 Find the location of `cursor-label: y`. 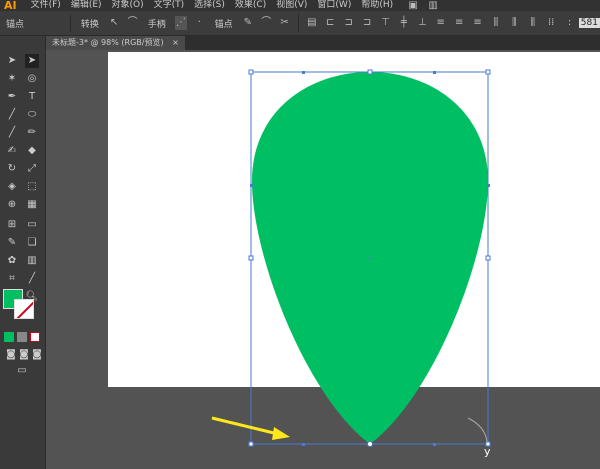

cursor-label: y is located at coordinates (487, 451).